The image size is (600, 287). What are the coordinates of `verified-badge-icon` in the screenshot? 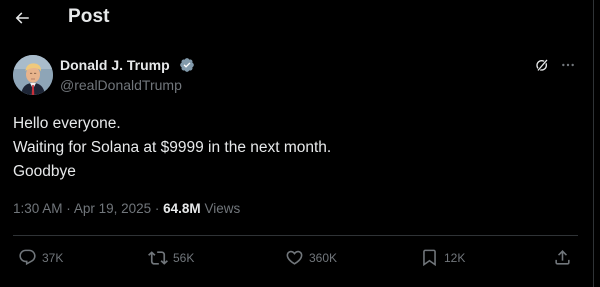 It's located at (187, 65).